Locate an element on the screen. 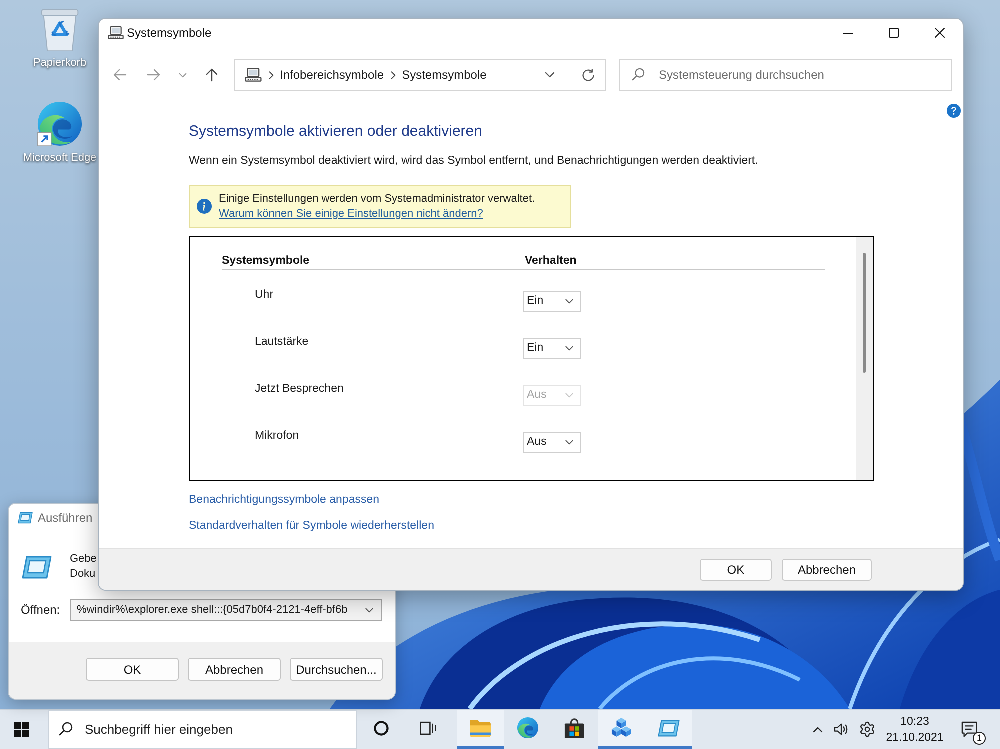  symbol-name: Lautstärke is located at coordinates (282, 342).